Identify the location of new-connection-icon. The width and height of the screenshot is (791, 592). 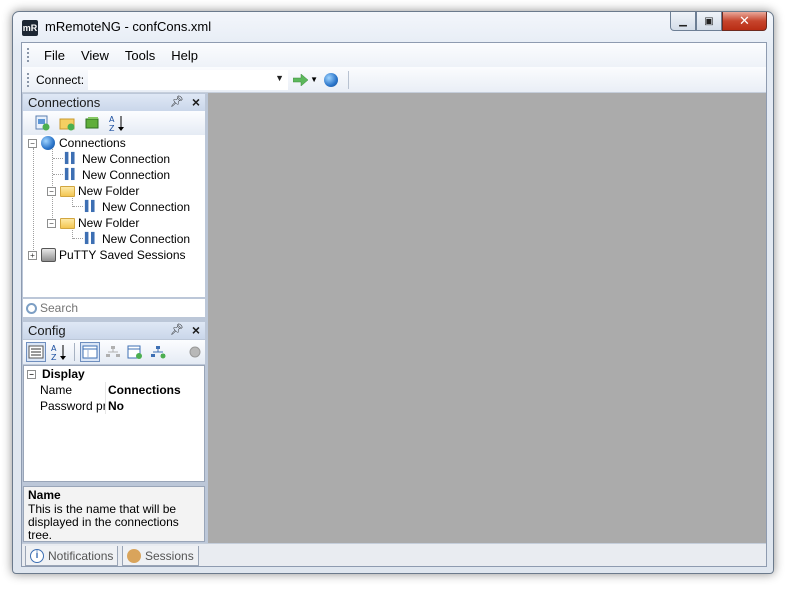
(42, 123).